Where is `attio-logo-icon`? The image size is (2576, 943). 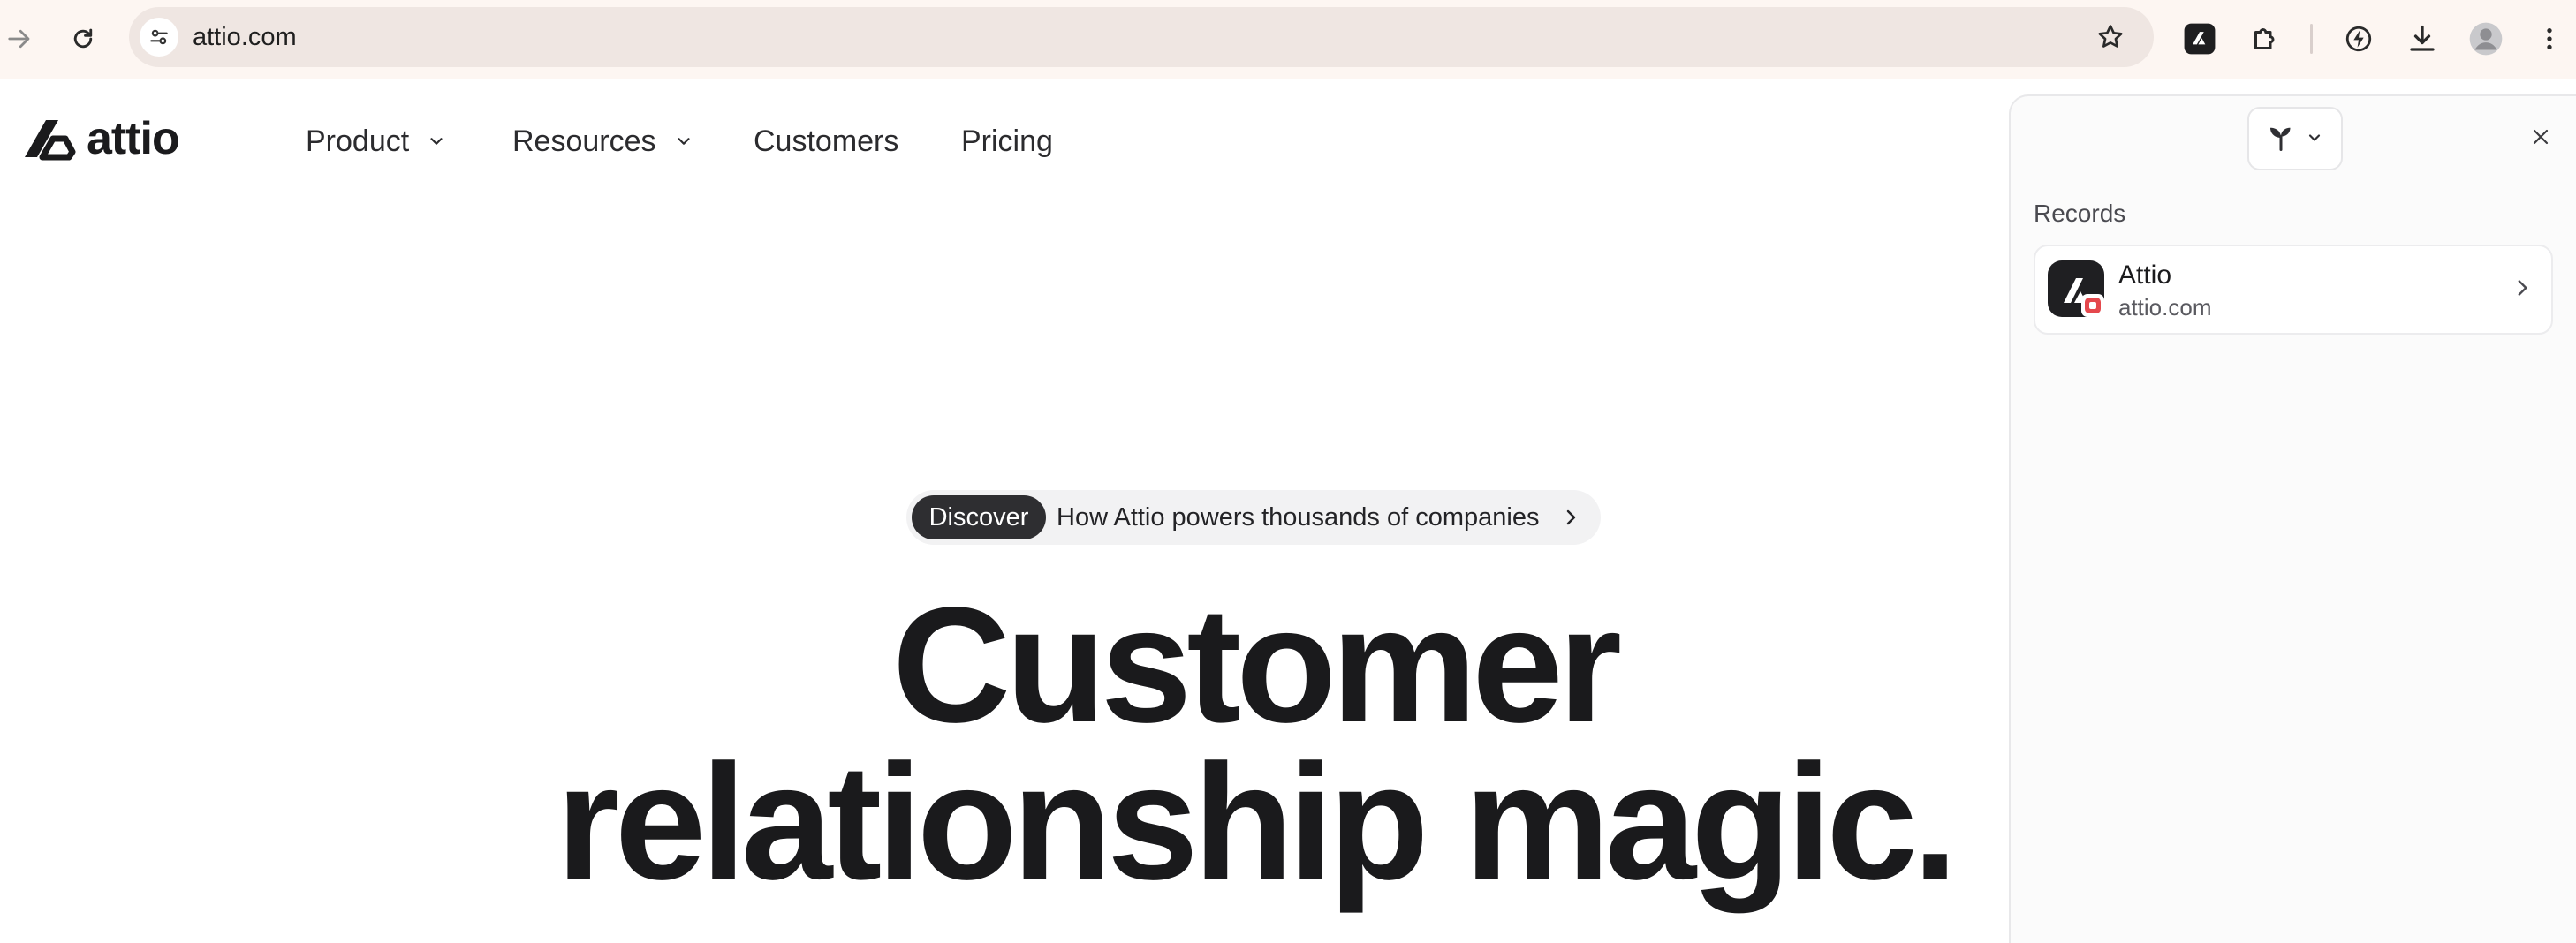
attio-logo-icon is located at coordinates (51, 140).